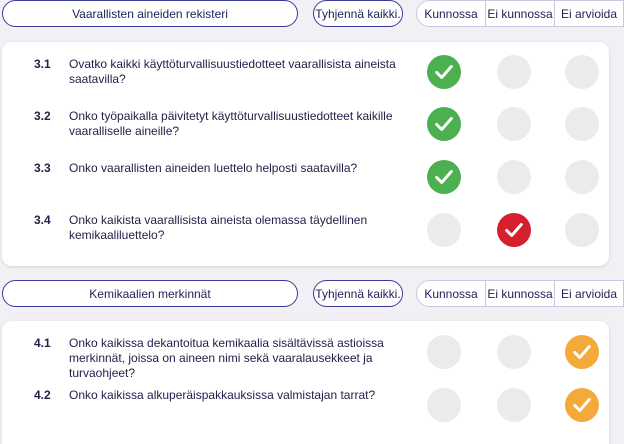 Image resolution: width=624 pixels, height=444 pixels. I want to click on question-number: 3.2, so click(42, 116).